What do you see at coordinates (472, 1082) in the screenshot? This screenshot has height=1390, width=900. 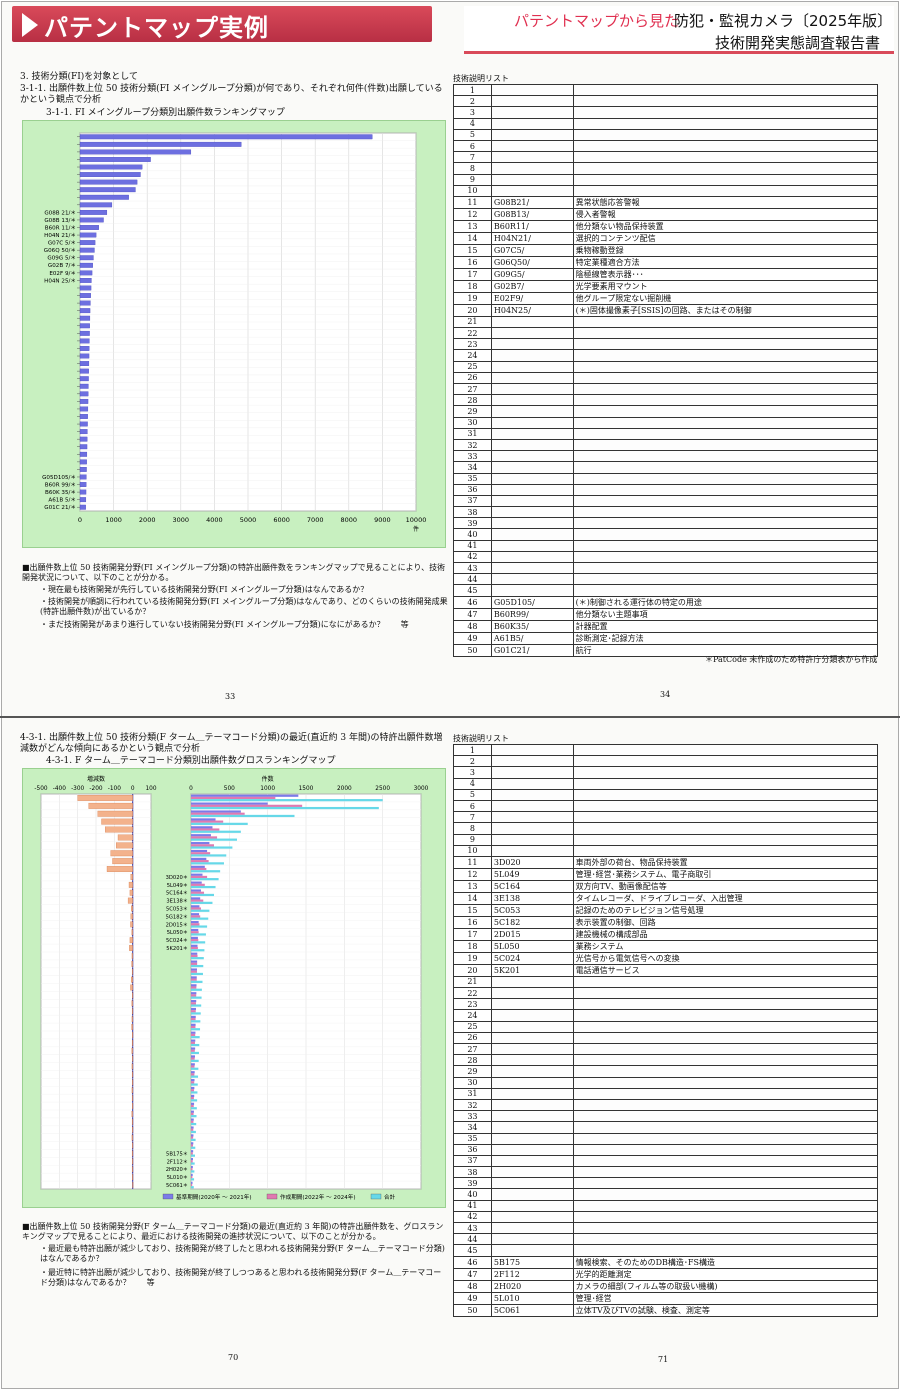 I see `table-cell-number: 30` at bounding box center [472, 1082].